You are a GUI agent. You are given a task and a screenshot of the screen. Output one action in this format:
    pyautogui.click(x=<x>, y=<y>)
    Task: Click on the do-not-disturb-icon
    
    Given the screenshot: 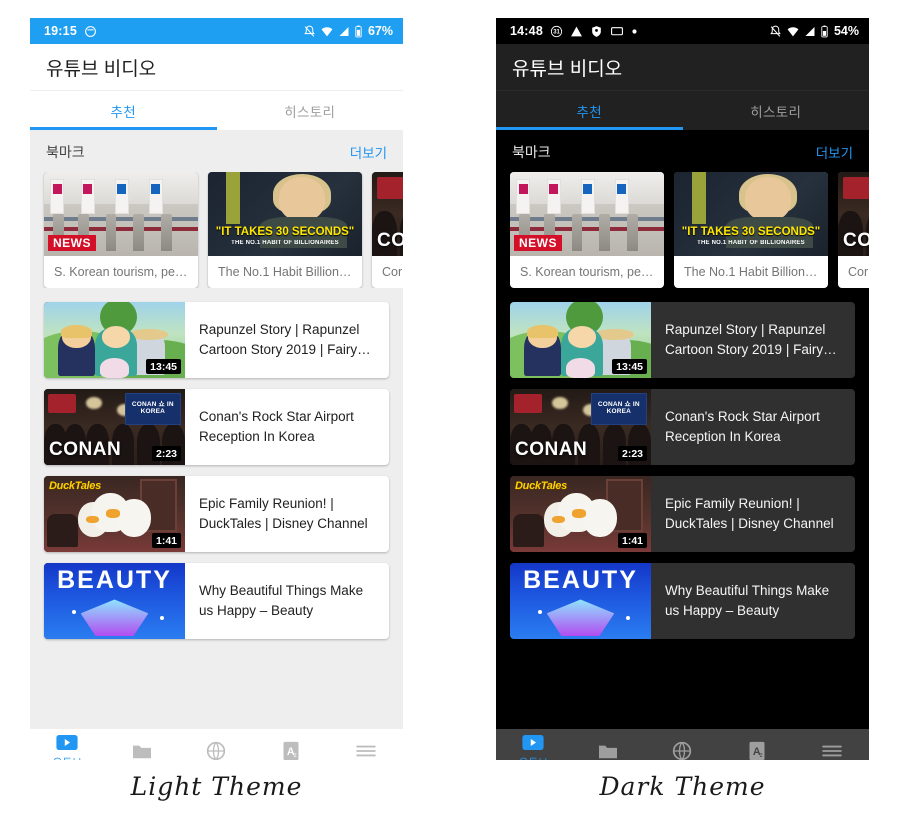 What is the action you would take?
    pyautogui.click(x=90, y=31)
    